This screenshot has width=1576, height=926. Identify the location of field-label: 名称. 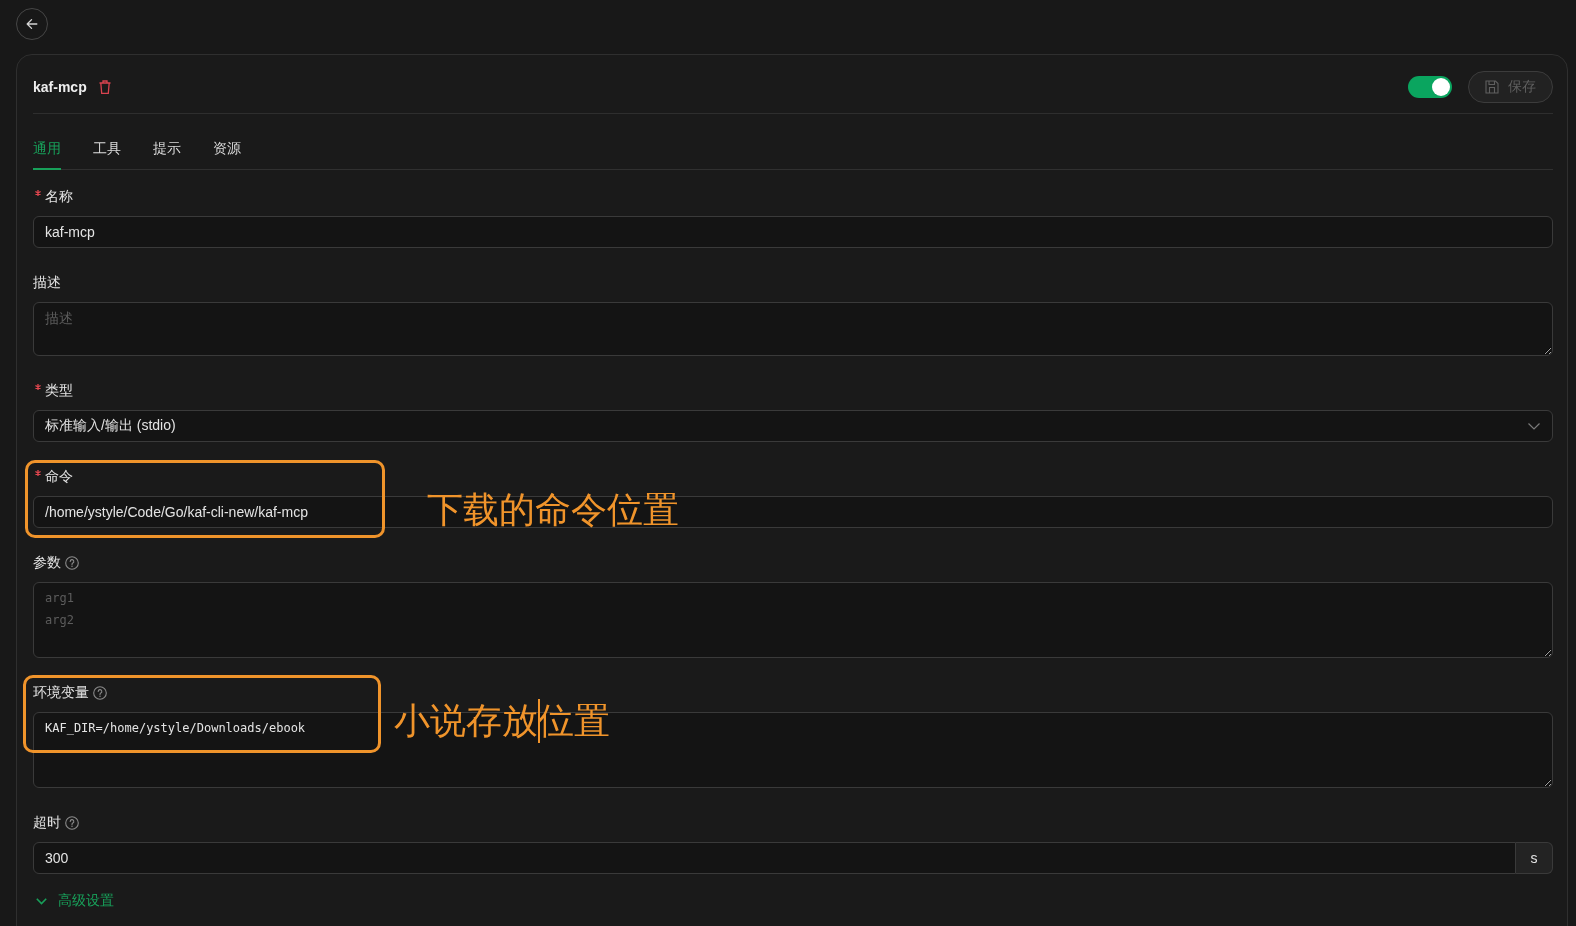
(59, 197).